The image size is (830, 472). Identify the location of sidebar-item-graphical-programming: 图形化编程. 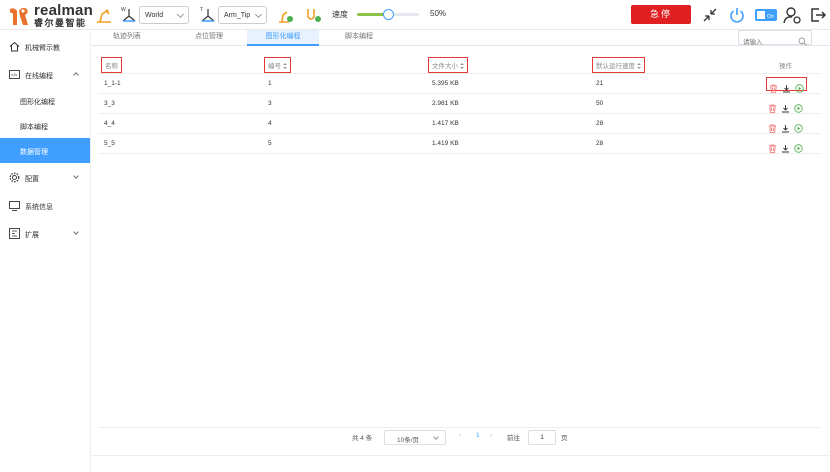
(45, 100).